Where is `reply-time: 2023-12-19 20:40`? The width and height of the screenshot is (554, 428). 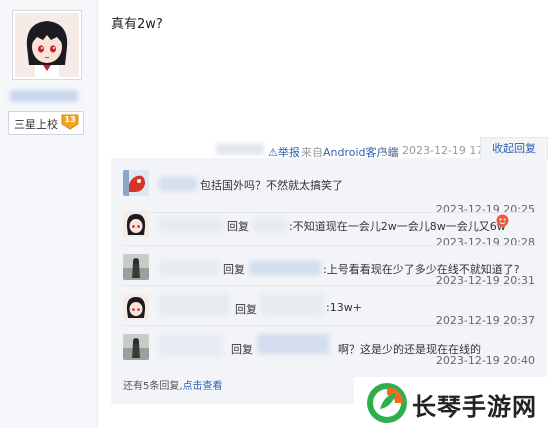 reply-time: 2023-12-19 20:40 is located at coordinates (485, 360).